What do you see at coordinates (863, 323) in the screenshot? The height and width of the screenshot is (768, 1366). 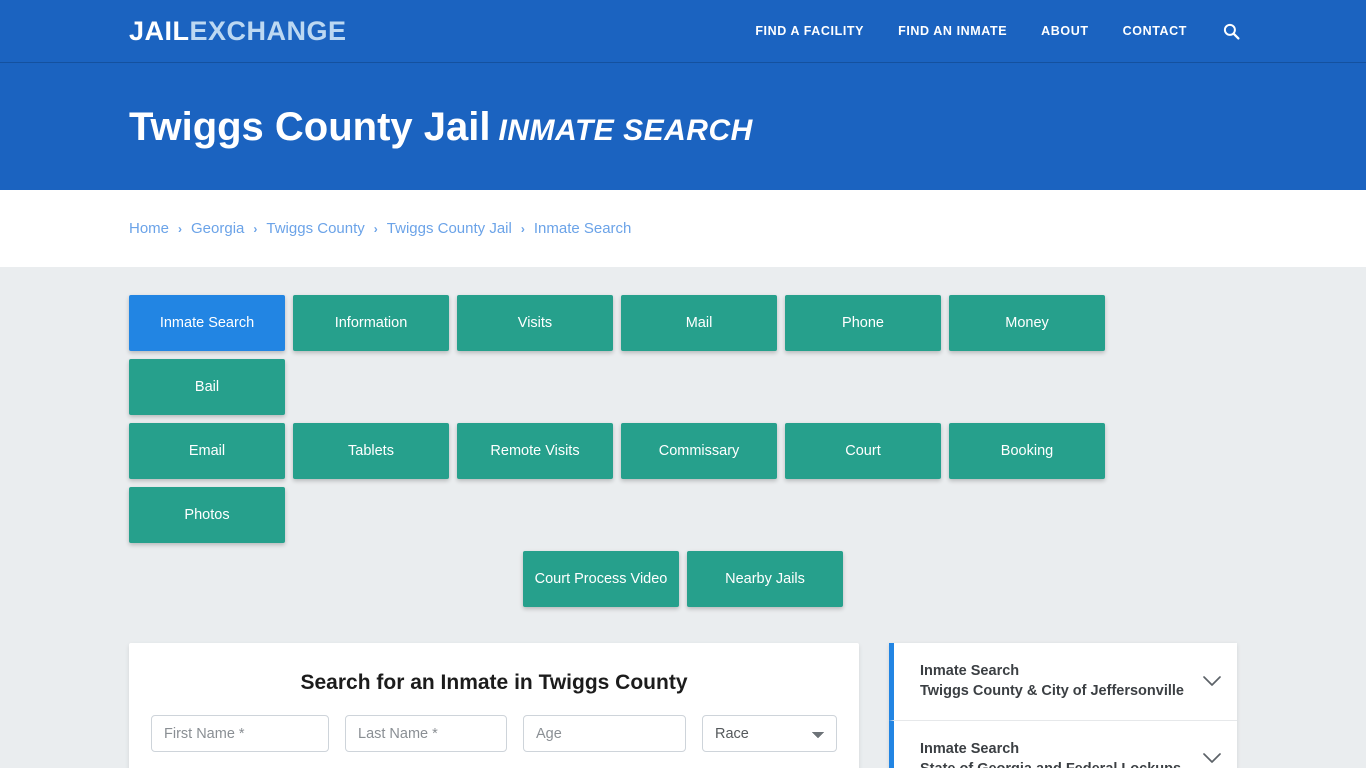 I see `tab-phone: Phone` at bounding box center [863, 323].